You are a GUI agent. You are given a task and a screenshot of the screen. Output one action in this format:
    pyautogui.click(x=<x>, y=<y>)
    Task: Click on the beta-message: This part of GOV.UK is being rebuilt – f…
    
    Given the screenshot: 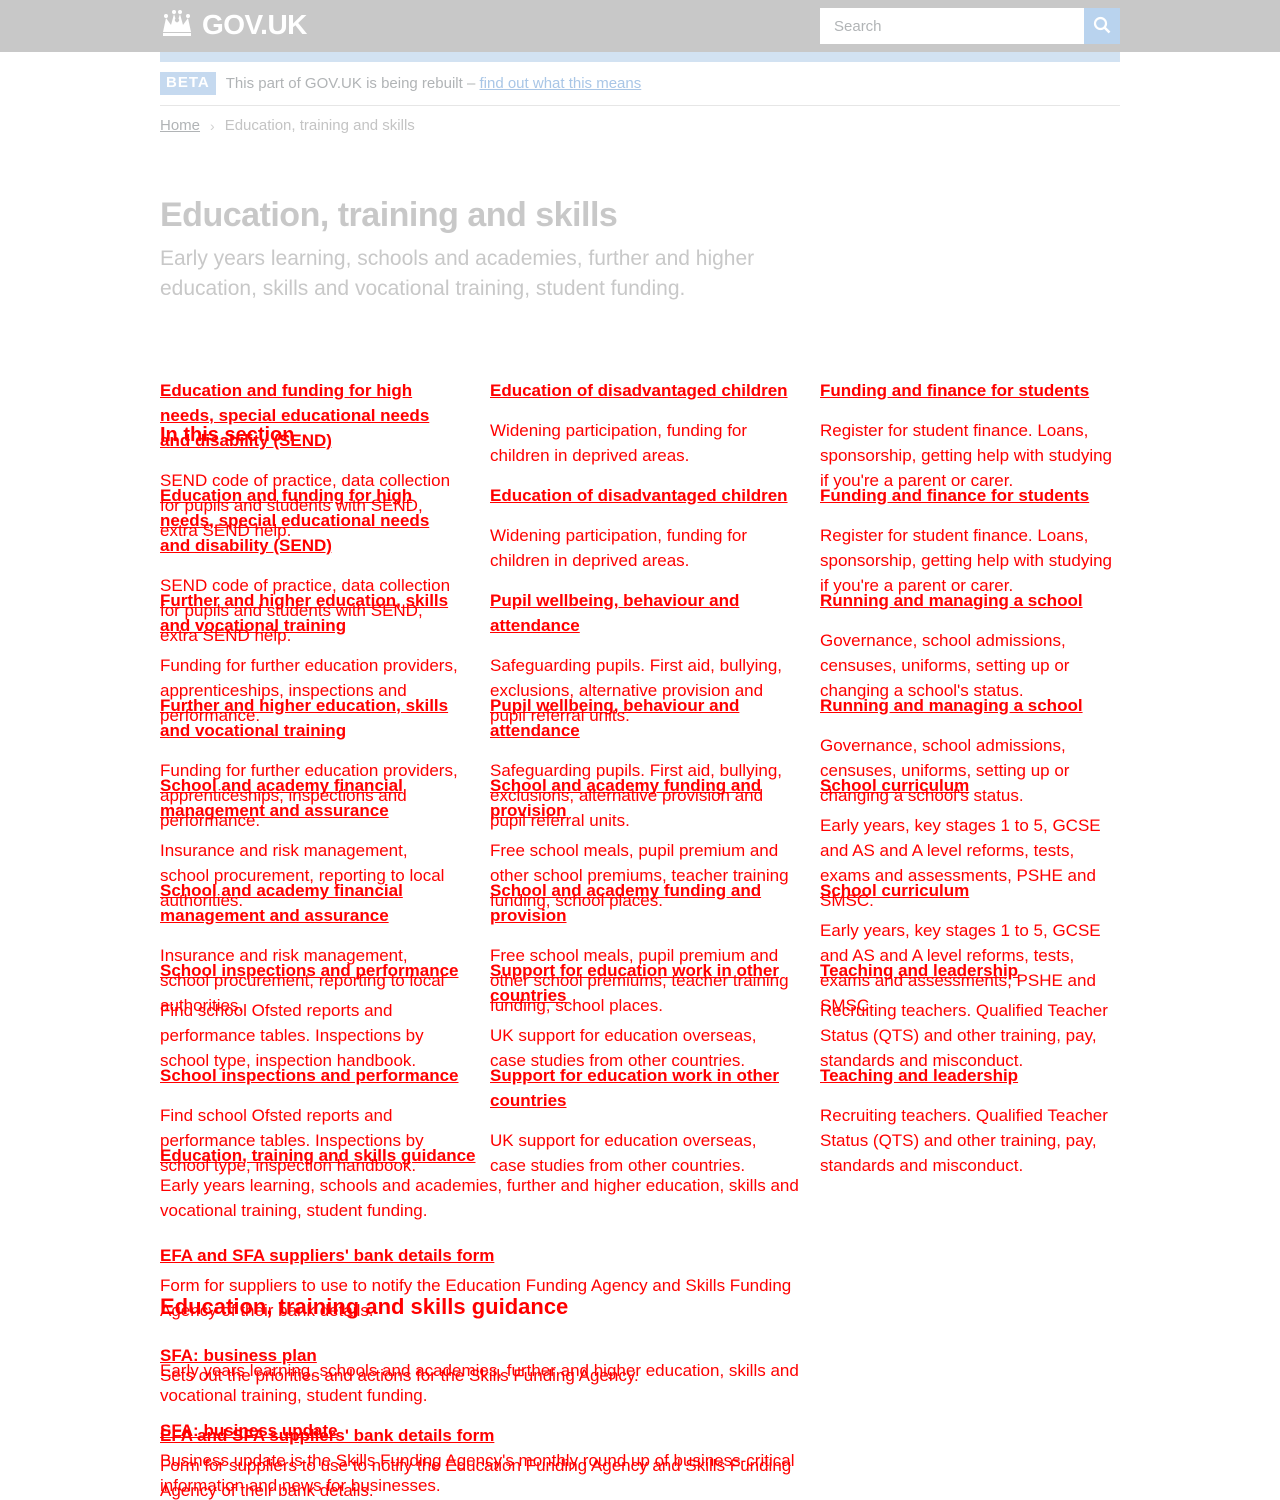 What is the action you would take?
    pyautogui.click(x=434, y=84)
    